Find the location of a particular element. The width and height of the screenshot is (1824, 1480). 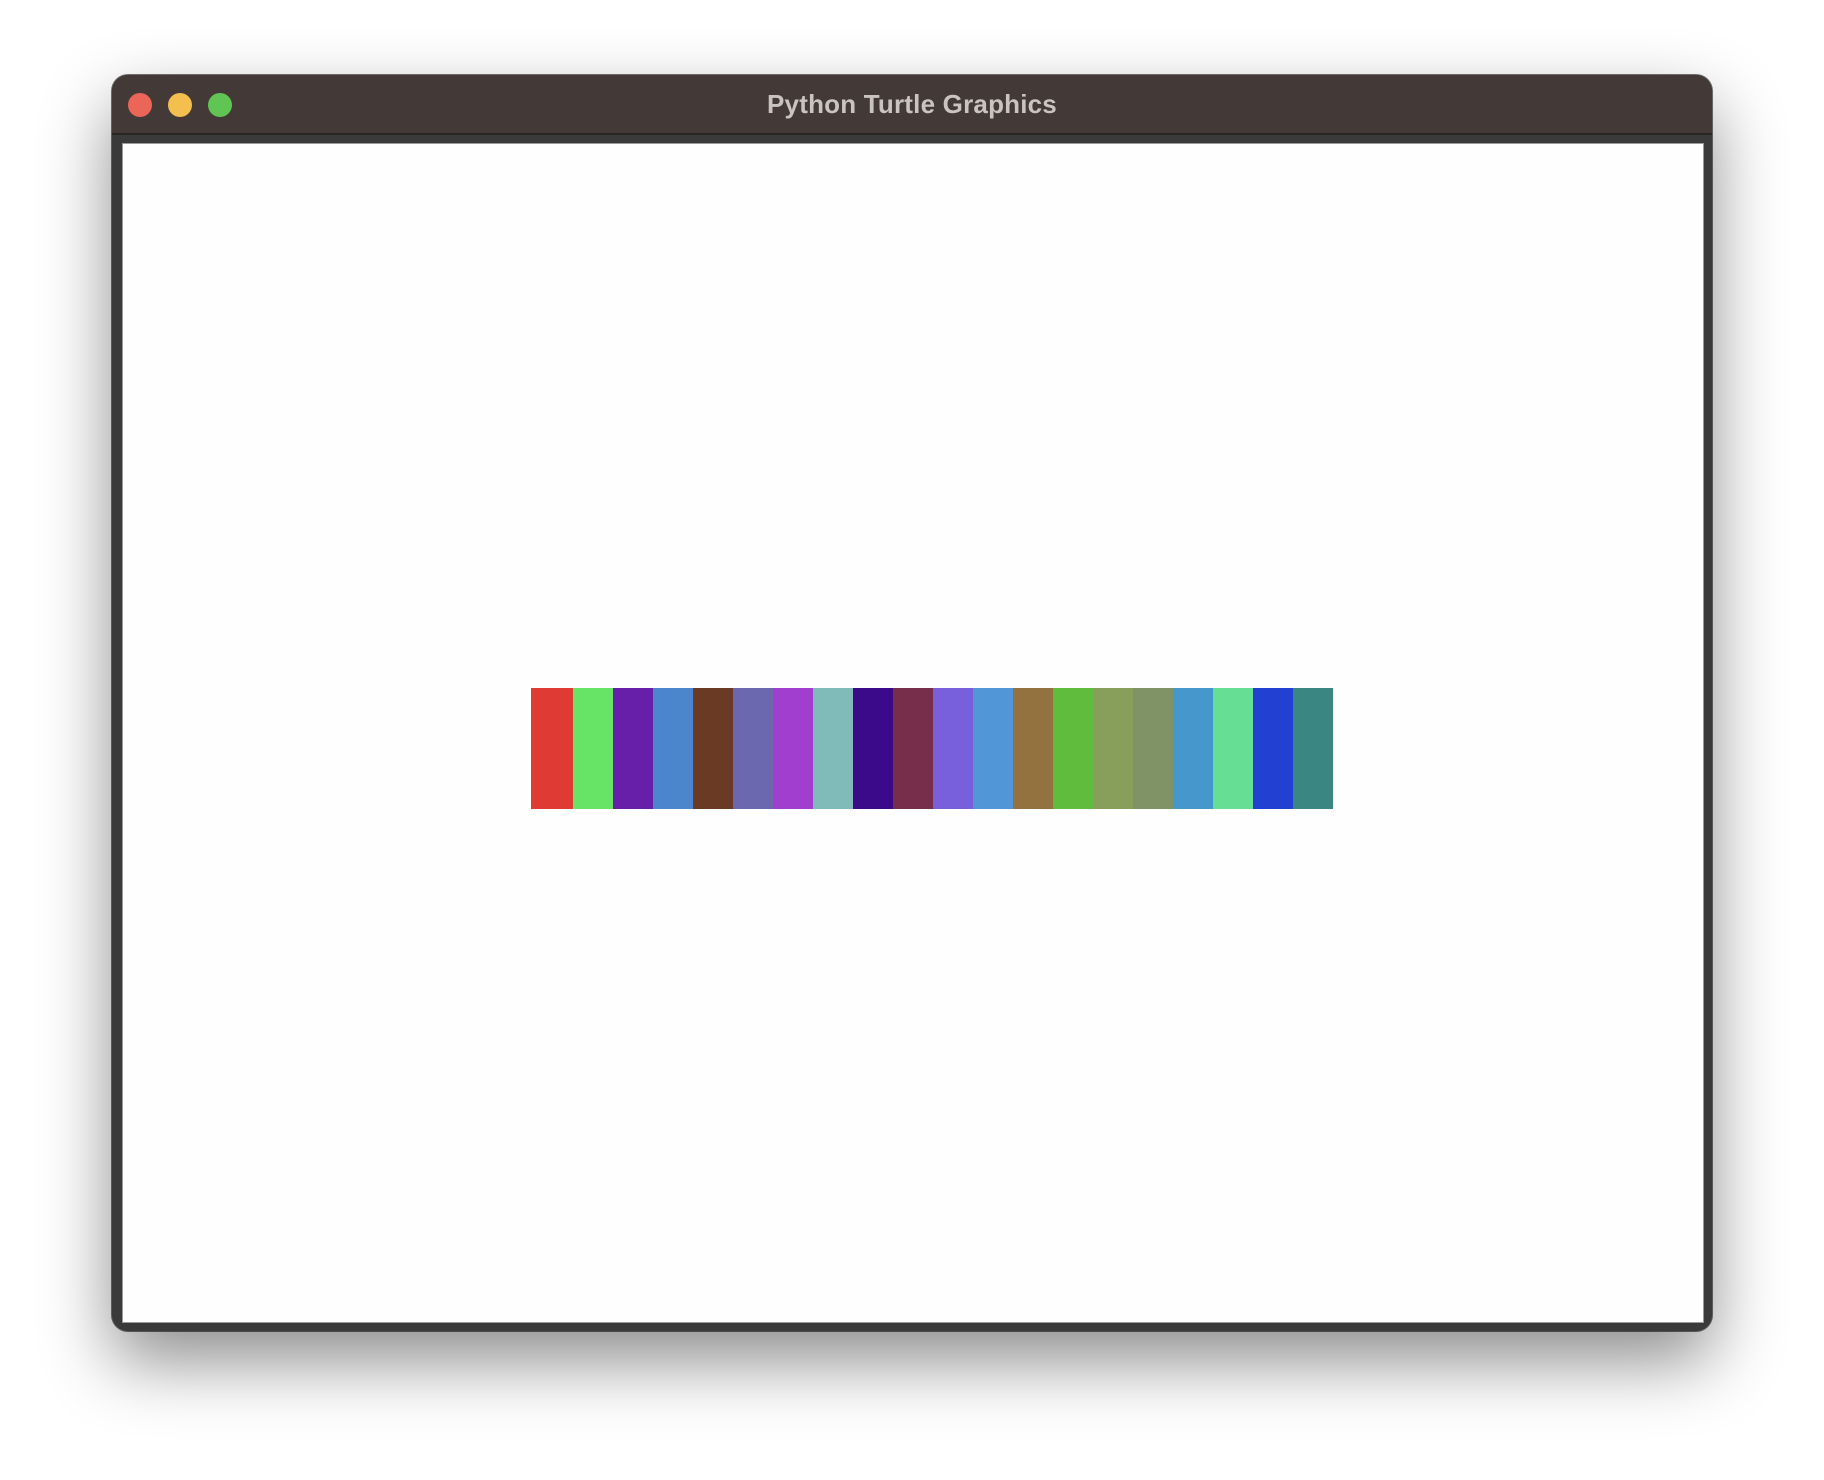

color-swatch-strip is located at coordinates (932, 748).